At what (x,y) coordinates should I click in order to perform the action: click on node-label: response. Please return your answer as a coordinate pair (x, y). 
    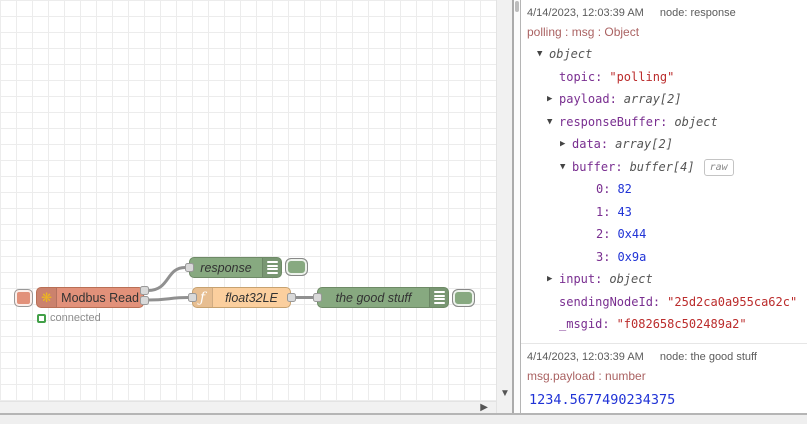
    Looking at the image, I should click on (226, 267).